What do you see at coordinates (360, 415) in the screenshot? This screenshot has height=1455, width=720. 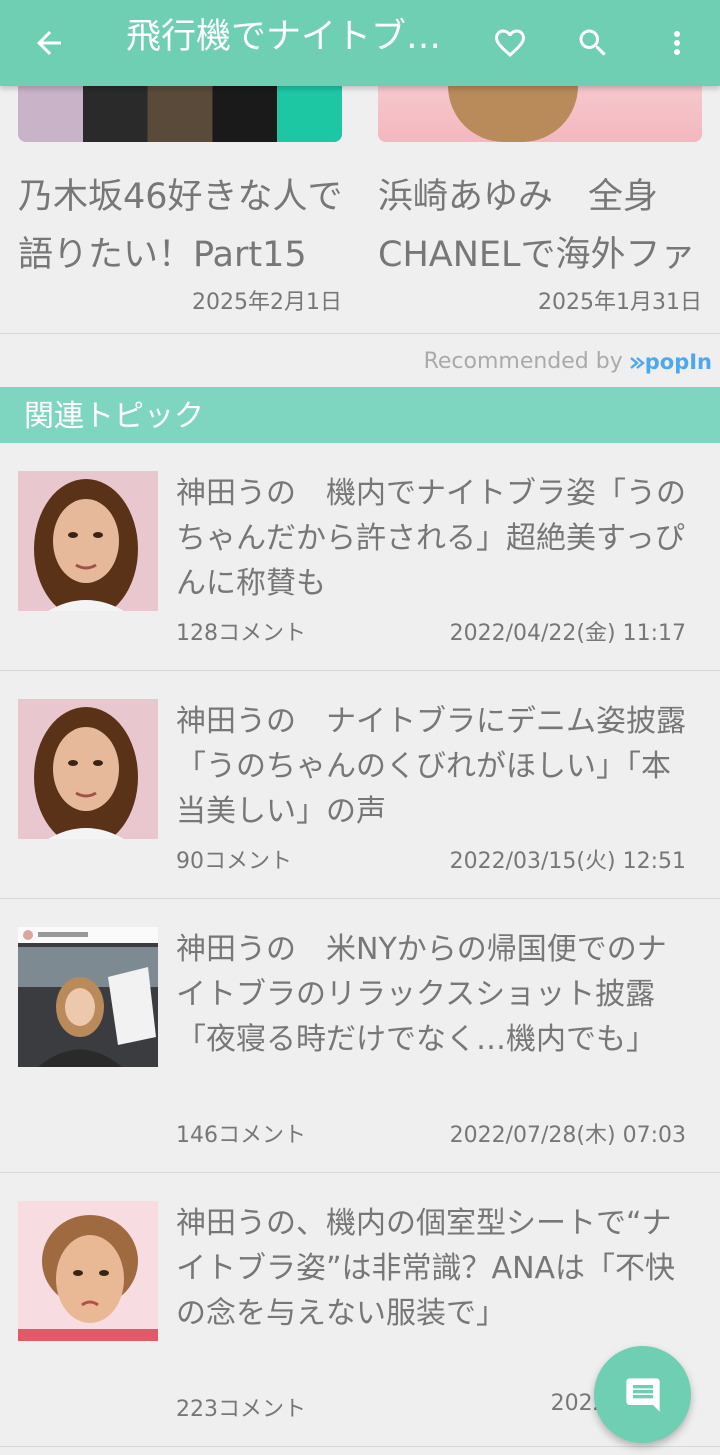 I see `related-topics-header: 関連トピック` at bounding box center [360, 415].